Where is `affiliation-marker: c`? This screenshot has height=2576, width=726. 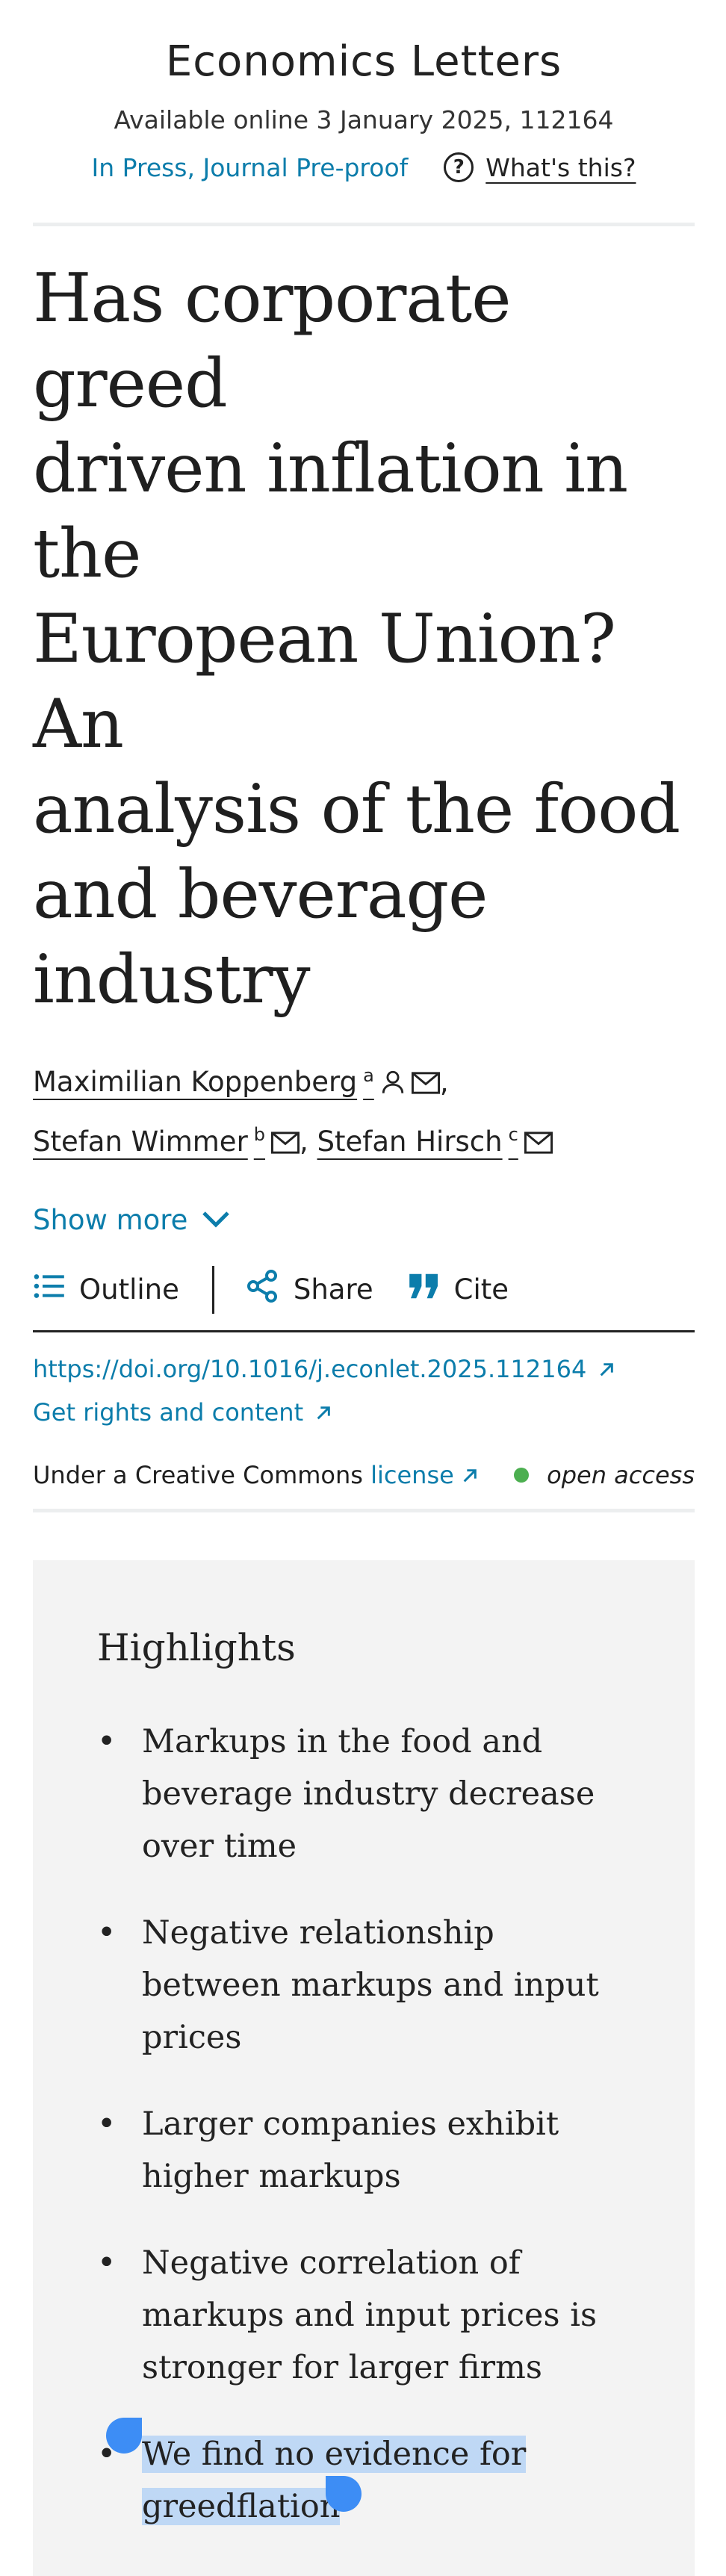
affiliation-marker: c is located at coordinates (513, 1135).